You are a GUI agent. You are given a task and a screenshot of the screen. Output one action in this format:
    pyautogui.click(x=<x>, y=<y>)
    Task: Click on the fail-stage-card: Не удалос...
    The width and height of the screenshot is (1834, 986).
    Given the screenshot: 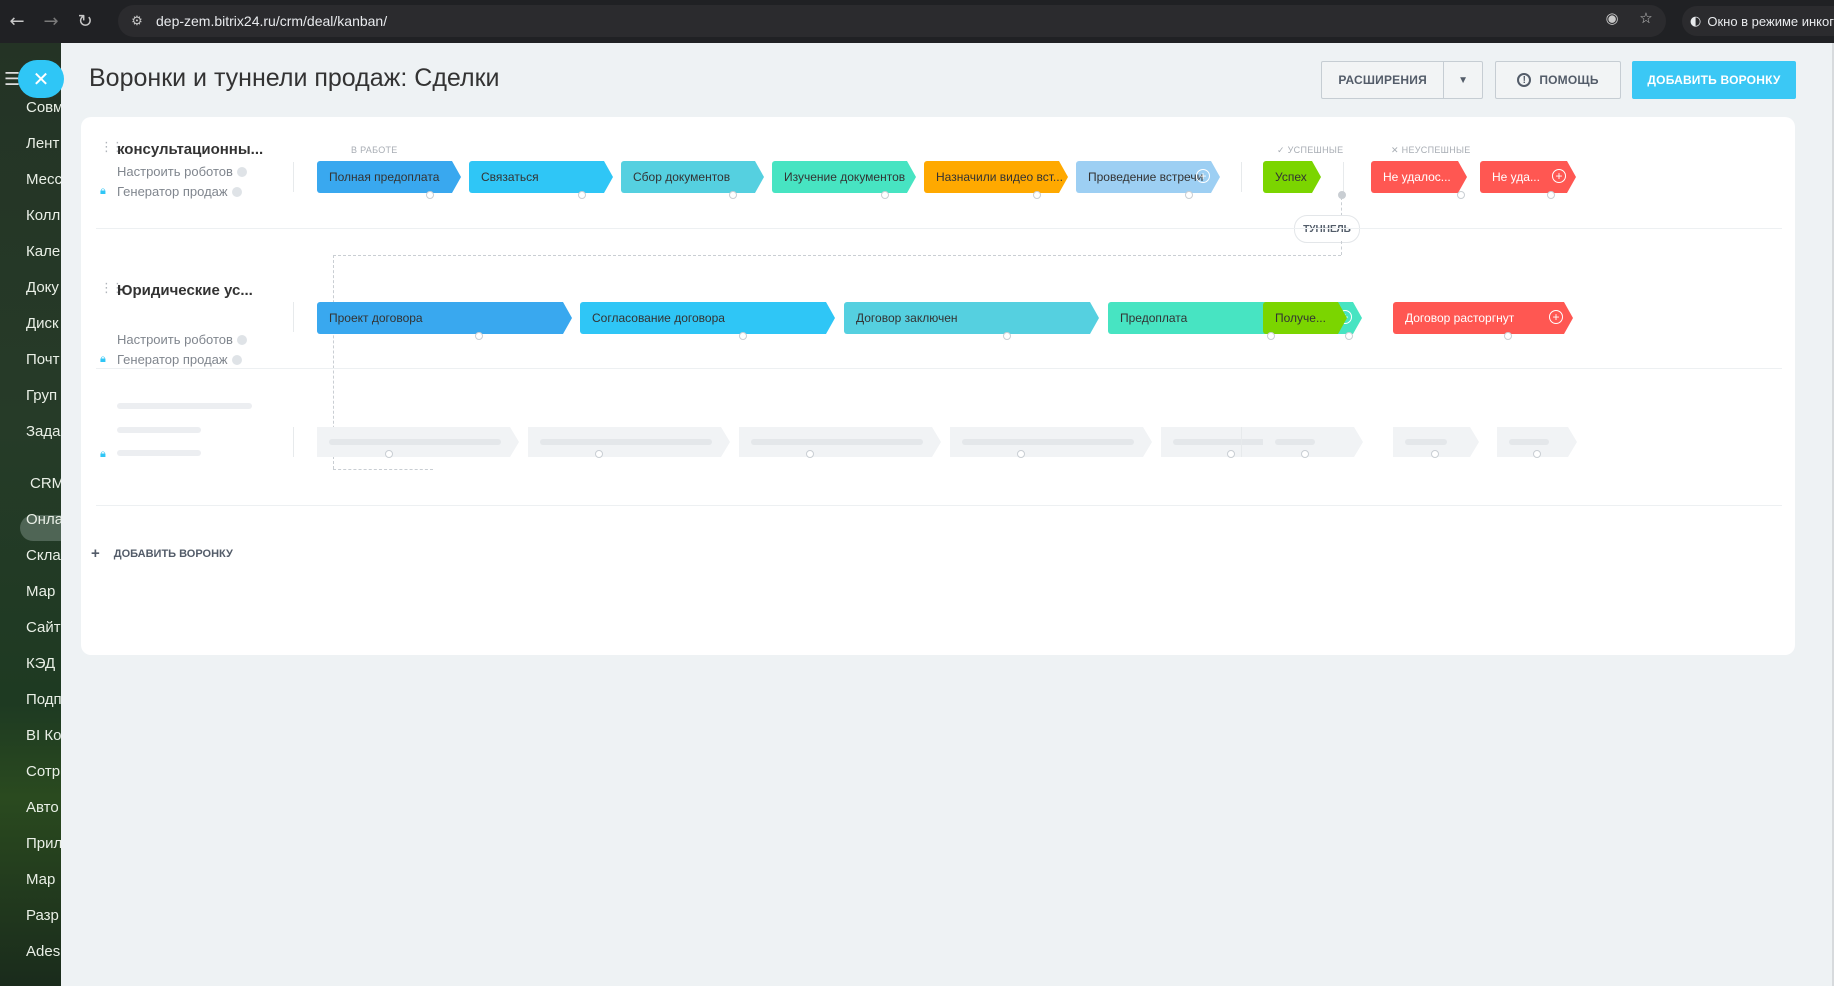 What is the action you would take?
    pyautogui.click(x=1419, y=177)
    